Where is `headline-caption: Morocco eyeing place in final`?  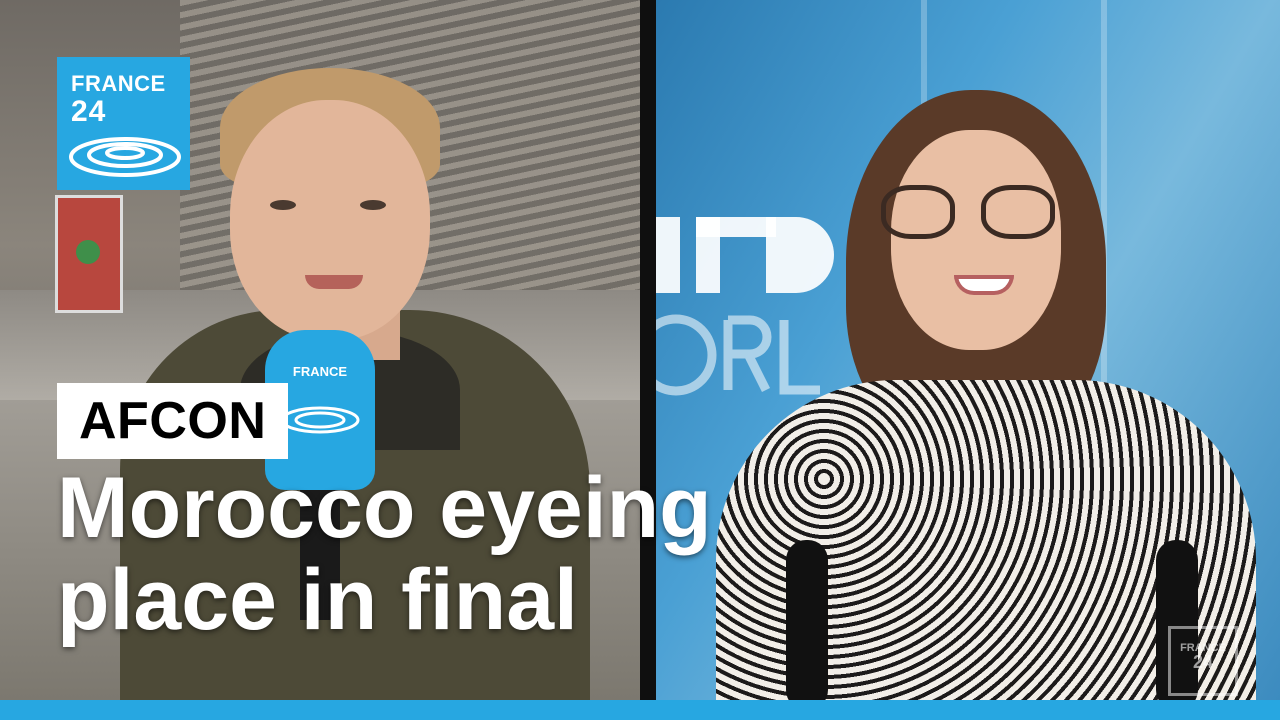 headline-caption: Morocco eyeing place in final is located at coordinates (384, 554).